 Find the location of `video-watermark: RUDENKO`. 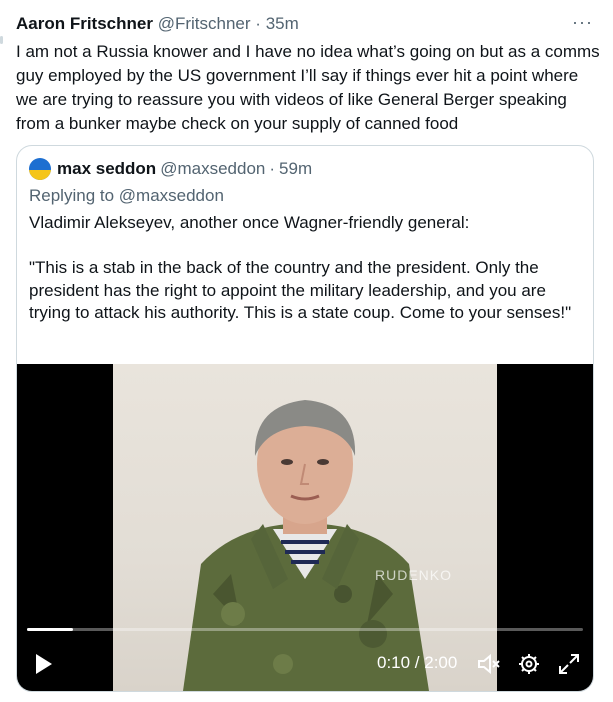

video-watermark: RUDENKO is located at coordinates (414, 575).